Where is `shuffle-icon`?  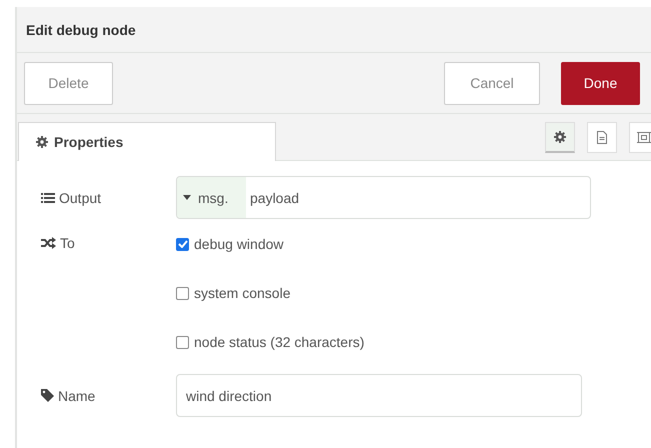
shuffle-icon is located at coordinates (48, 243).